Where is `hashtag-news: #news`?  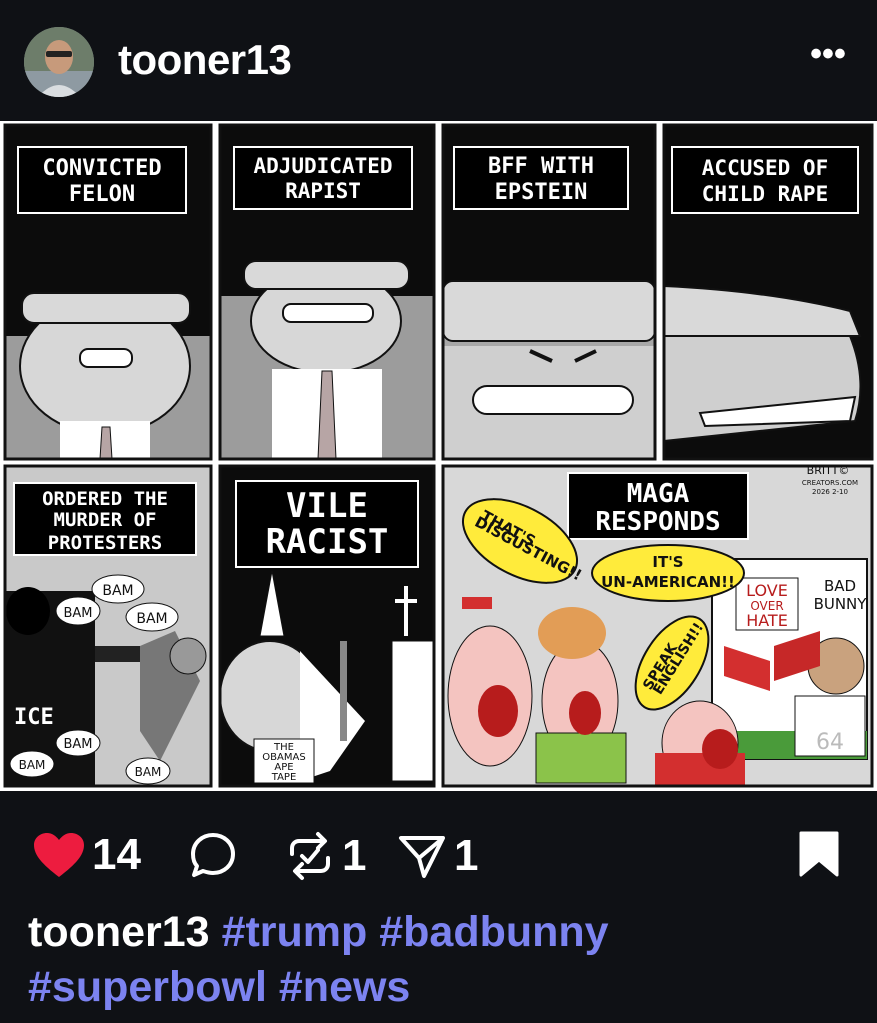
hashtag-news: #news is located at coordinates (344, 987).